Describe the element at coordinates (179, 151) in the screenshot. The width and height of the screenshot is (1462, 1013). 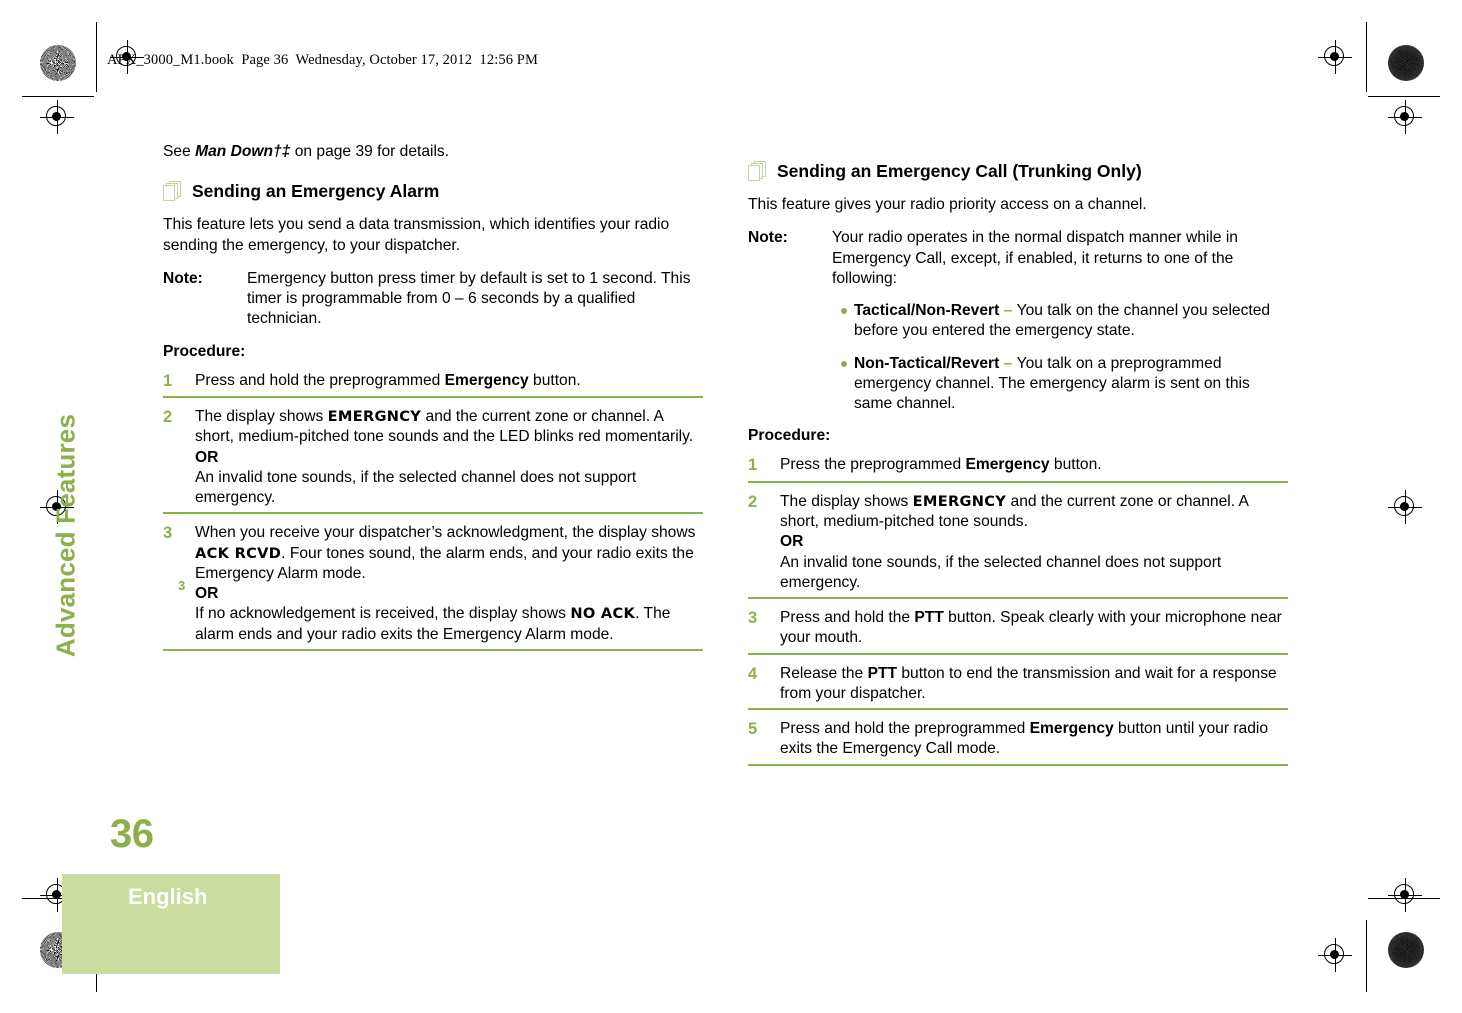
I see `see-prefix: See` at that location.